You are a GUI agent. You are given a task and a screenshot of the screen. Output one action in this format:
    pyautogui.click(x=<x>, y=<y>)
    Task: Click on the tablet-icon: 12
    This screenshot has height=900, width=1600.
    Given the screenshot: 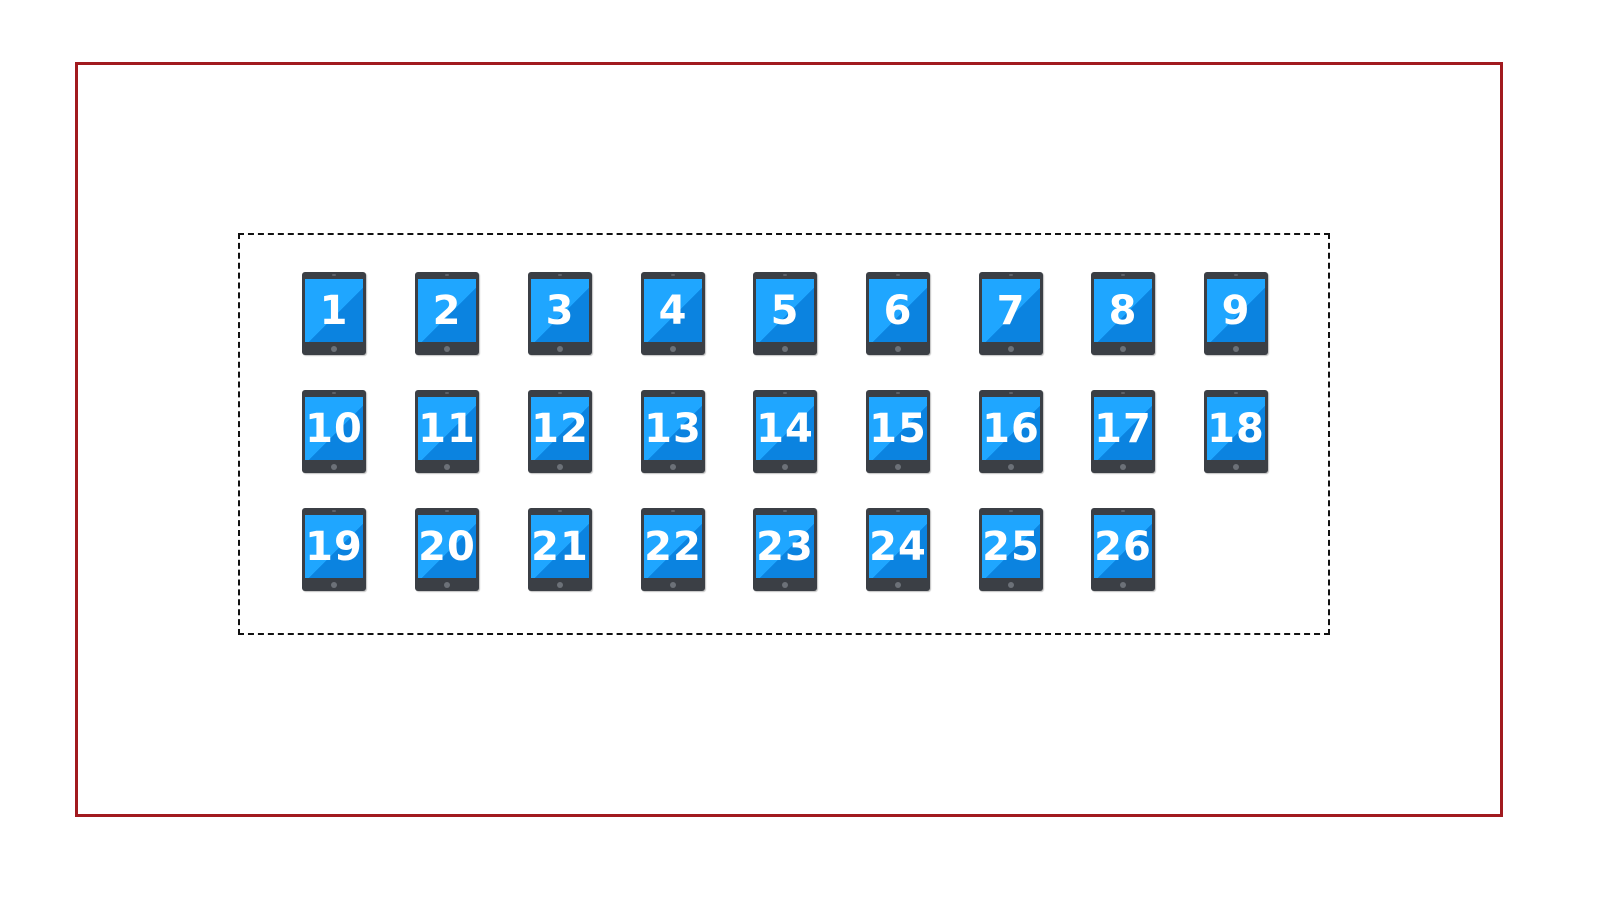 What is the action you would take?
    pyautogui.click(x=560, y=431)
    